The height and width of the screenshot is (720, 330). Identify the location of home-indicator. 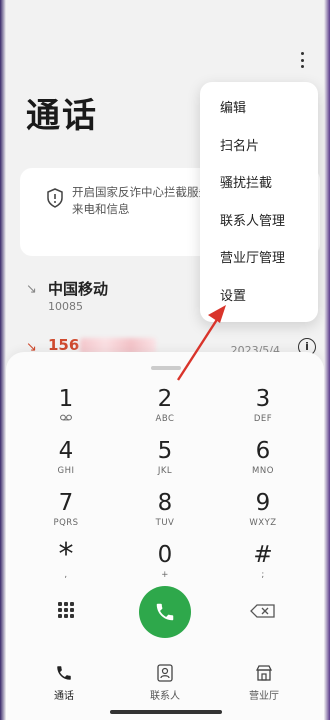
(166, 712).